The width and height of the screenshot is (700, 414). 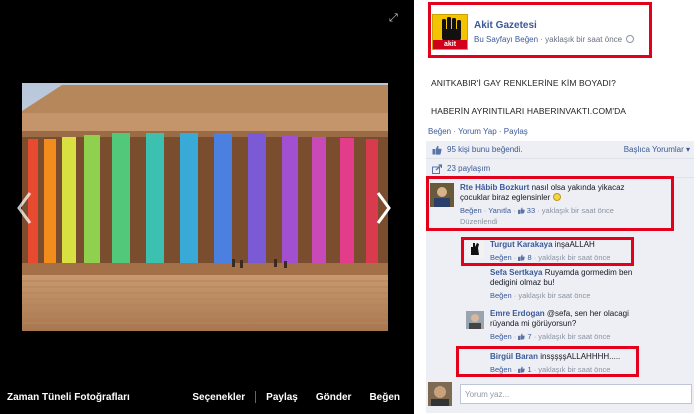 What do you see at coordinates (218, 397) in the screenshot?
I see `options-button: Seçenekler` at bounding box center [218, 397].